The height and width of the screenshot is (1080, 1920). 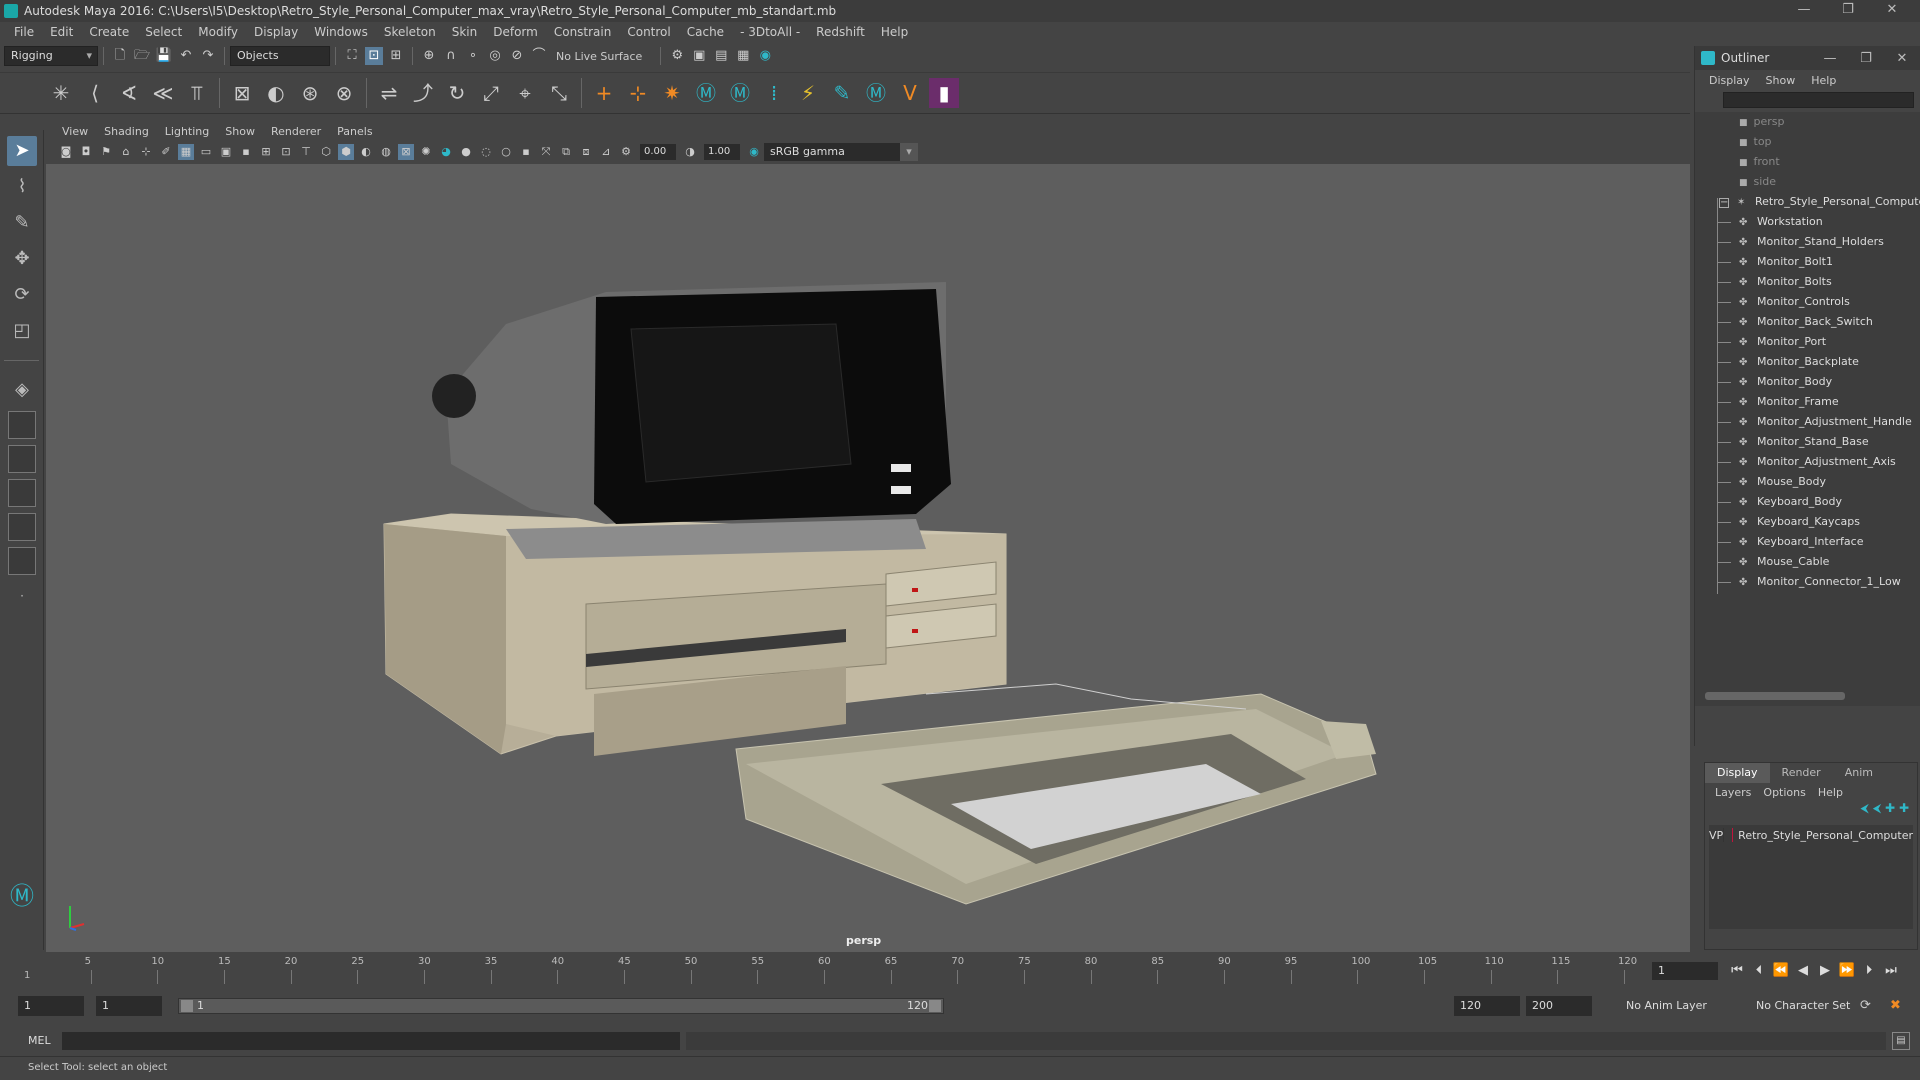 What do you see at coordinates (126, 131) in the screenshot?
I see `panel-menu-shading: Shading` at bounding box center [126, 131].